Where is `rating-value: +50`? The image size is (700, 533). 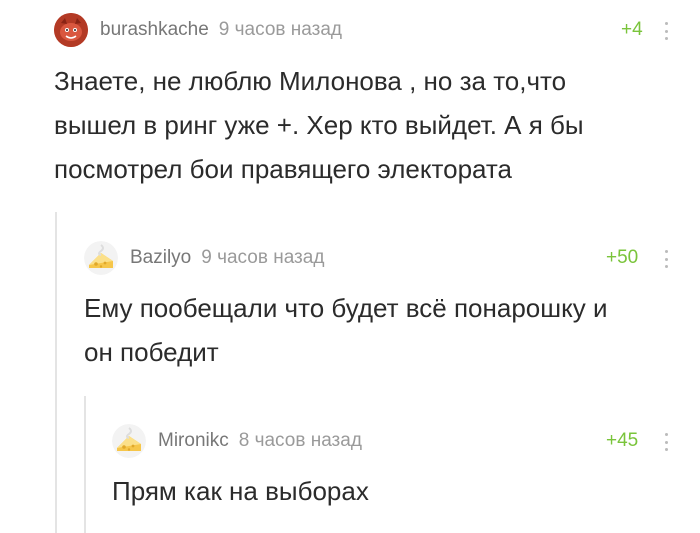
rating-value: +50 is located at coordinates (622, 257).